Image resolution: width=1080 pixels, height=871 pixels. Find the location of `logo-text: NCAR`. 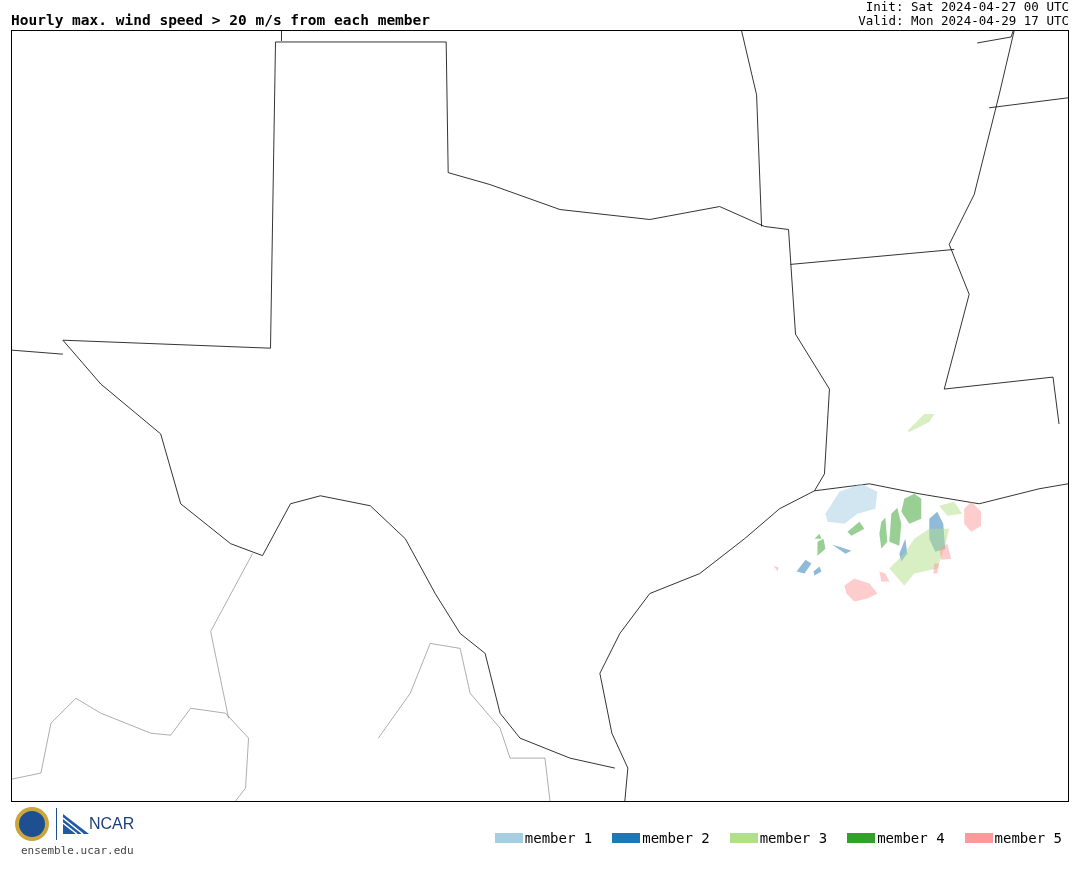

logo-text: NCAR is located at coordinates (112, 824).